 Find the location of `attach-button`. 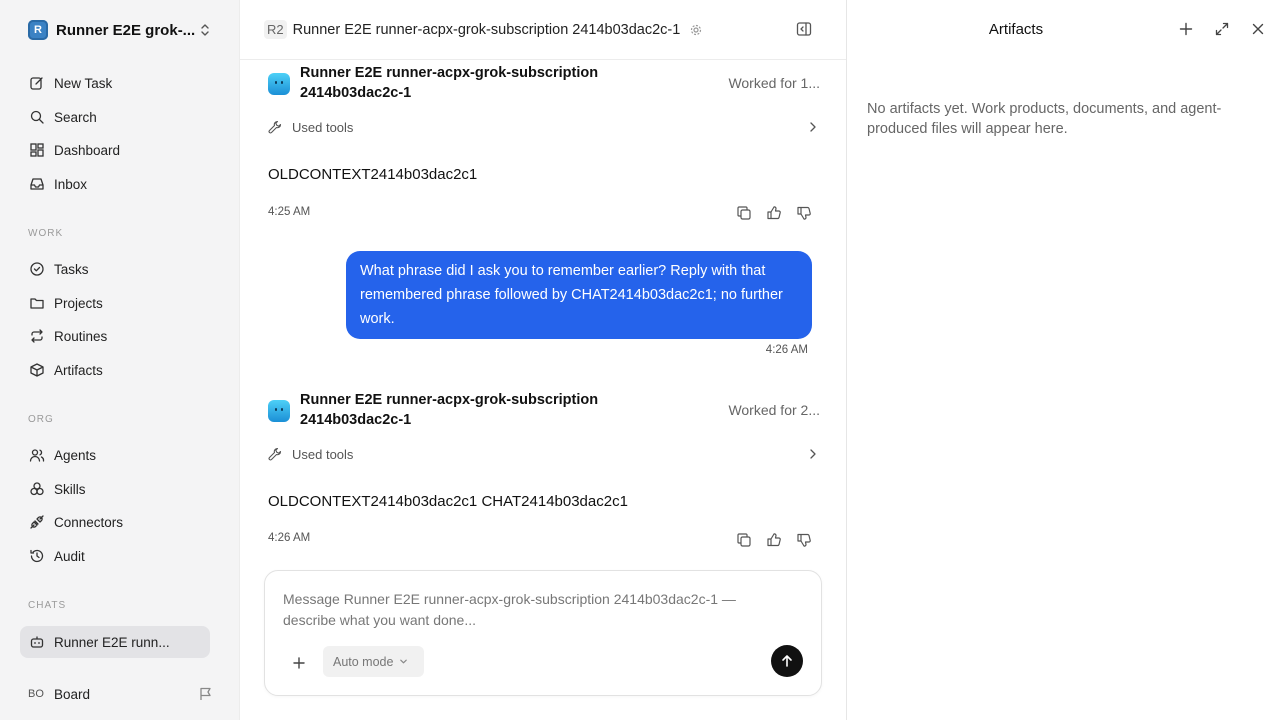

attach-button is located at coordinates (299, 663).